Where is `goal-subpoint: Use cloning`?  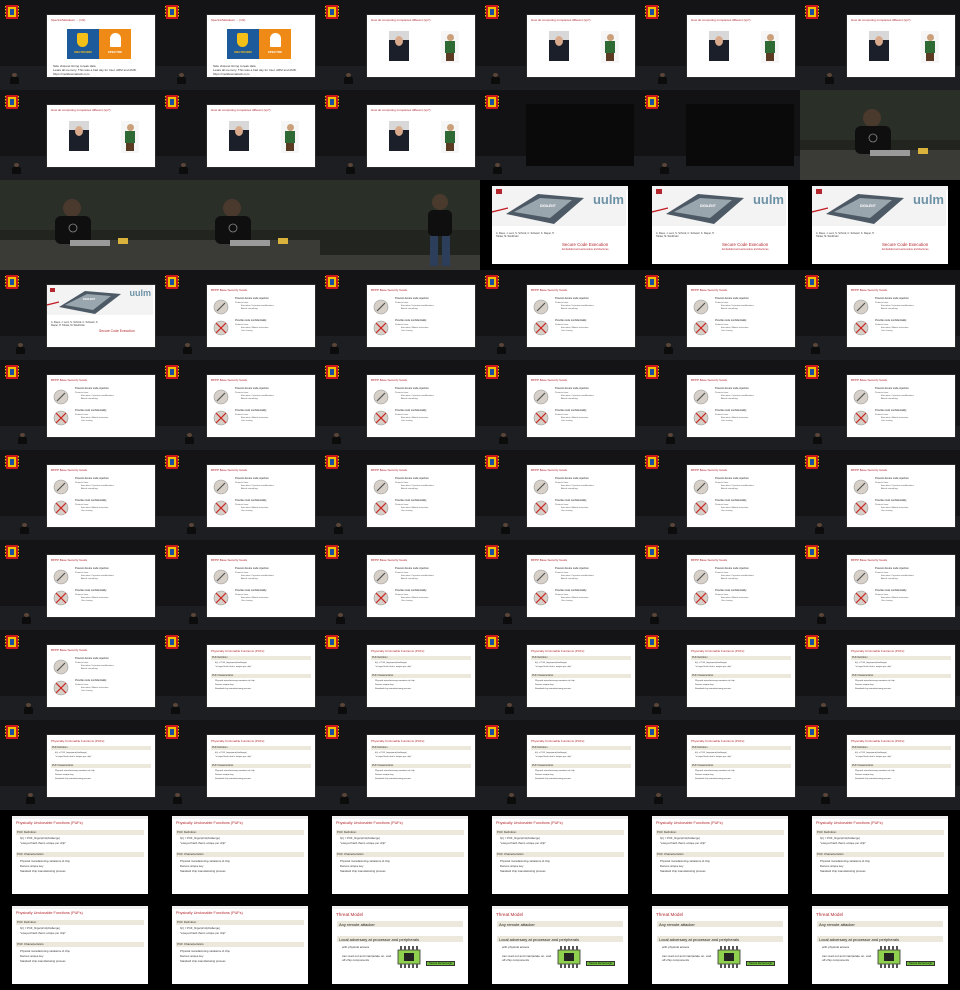
goal-subpoint: Use cloning is located at coordinates (887, 601).